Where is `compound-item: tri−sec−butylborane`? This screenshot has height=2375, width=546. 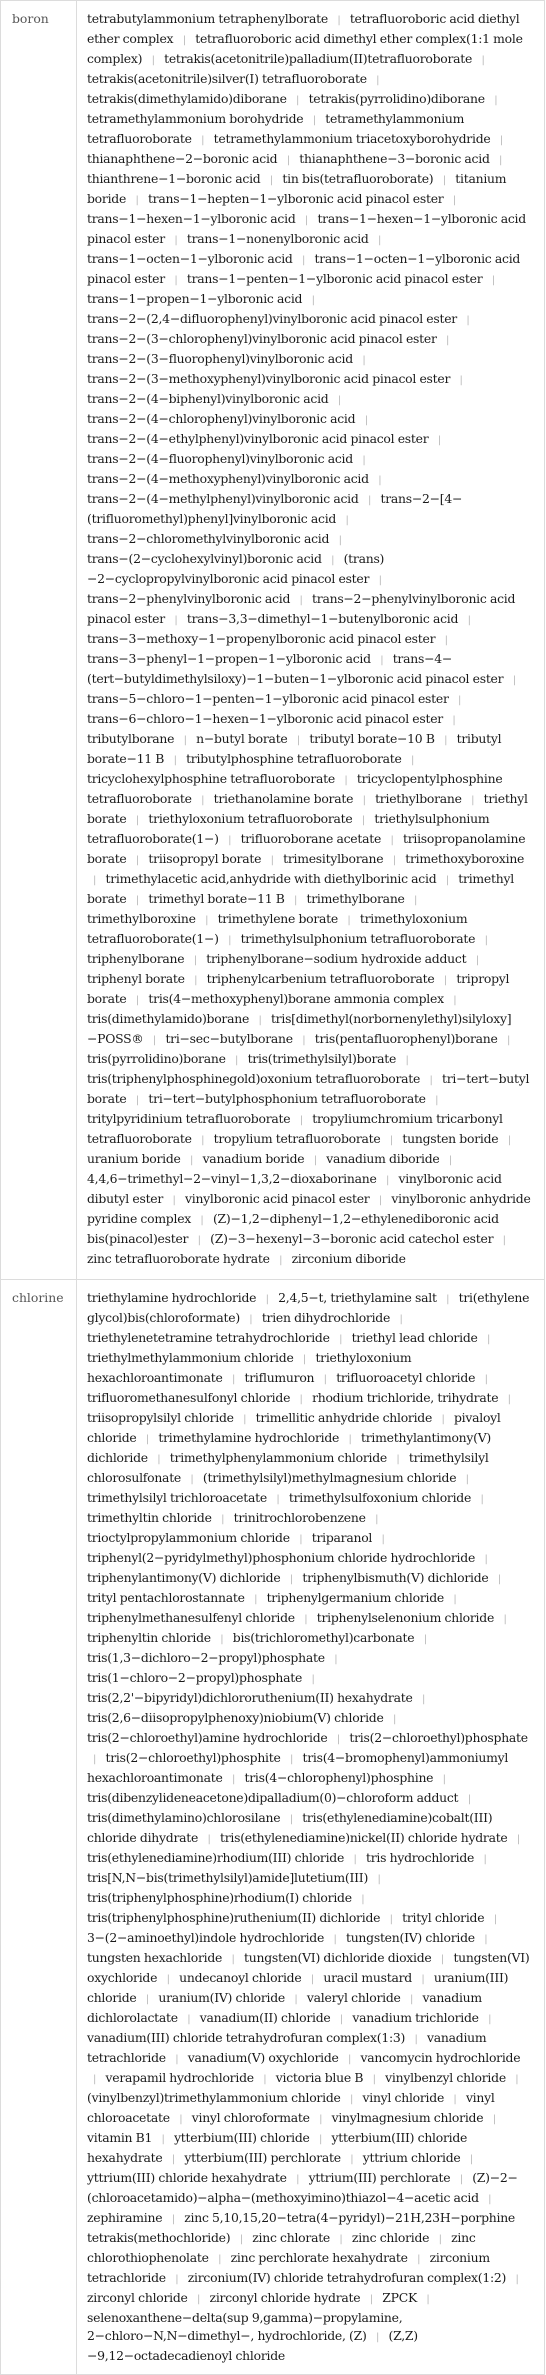 compound-item: tri−sec−butylborane is located at coordinates (229, 1038).